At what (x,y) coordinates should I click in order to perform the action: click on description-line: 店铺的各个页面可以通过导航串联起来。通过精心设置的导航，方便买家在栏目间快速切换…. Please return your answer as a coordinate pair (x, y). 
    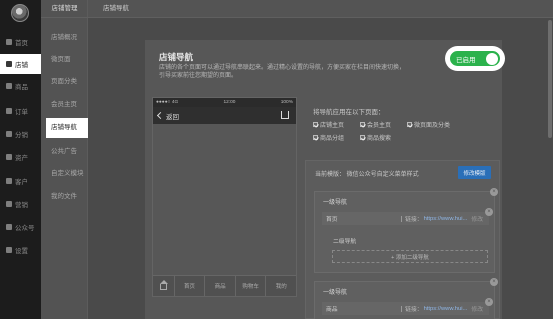
    Looking at the image, I should click on (282, 68).